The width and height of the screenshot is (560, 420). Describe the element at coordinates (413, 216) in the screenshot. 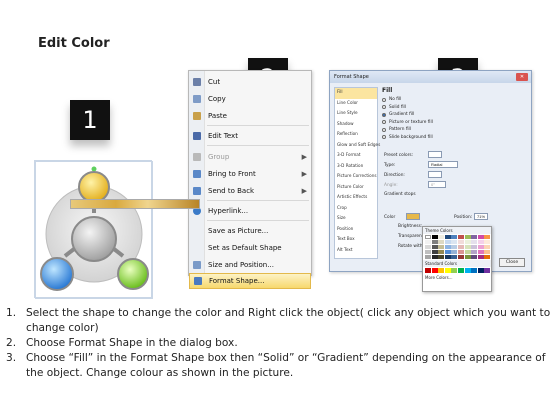

I see `color-dropdown` at that location.